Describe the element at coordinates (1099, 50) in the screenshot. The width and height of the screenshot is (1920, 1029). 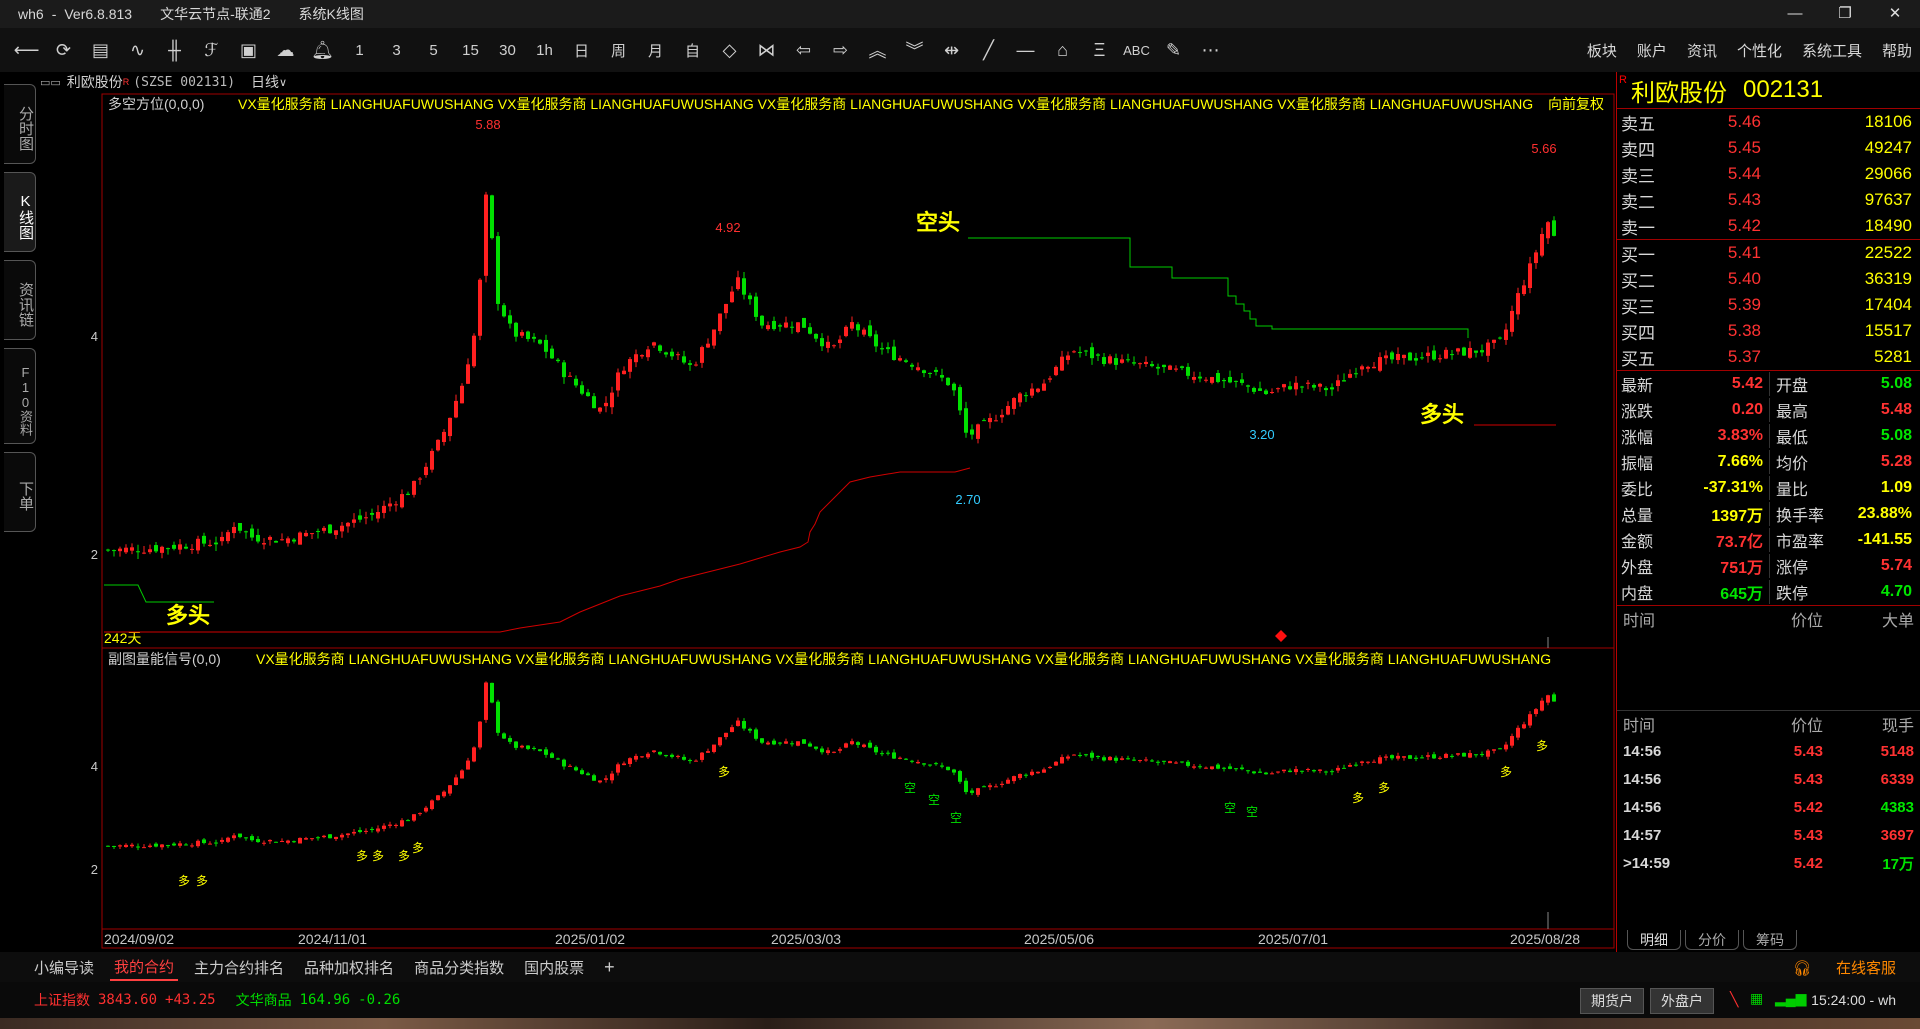
I see `fib-icon: Ξ` at that location.